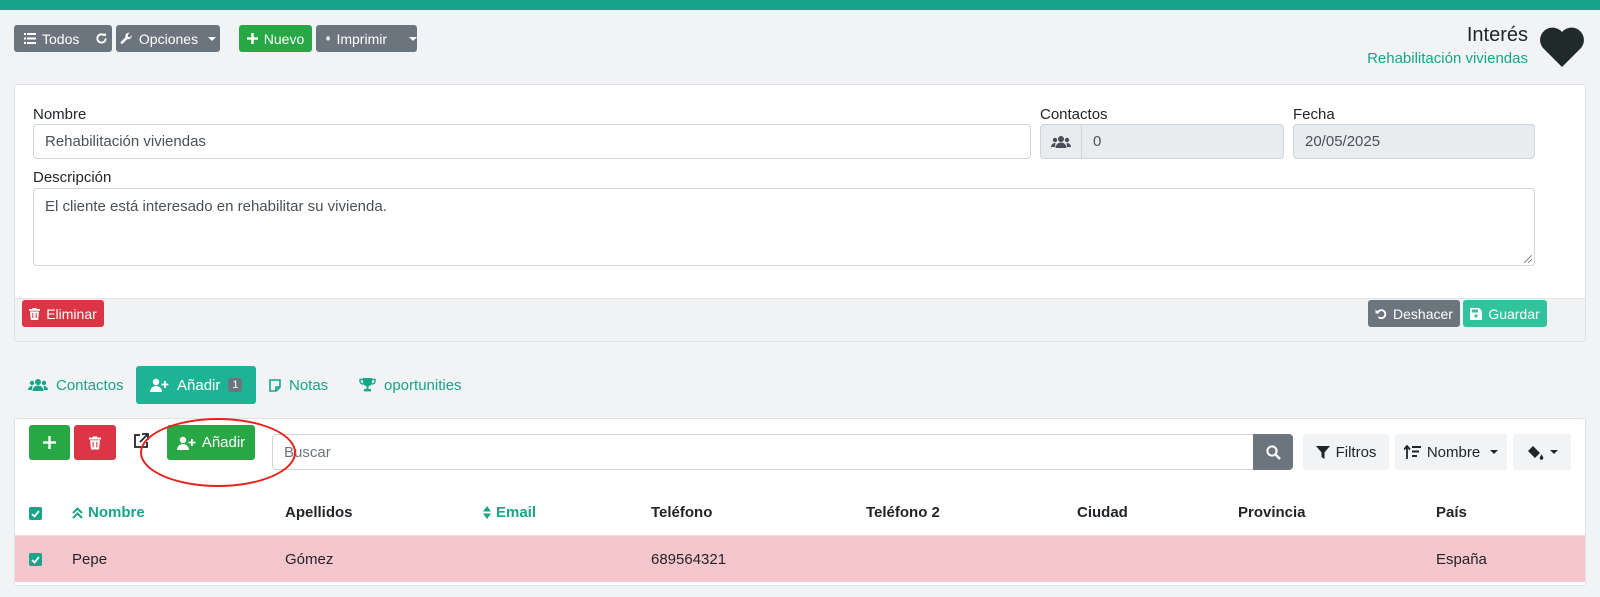  I want to click on column-header-apellidos: Apellidos, so click(319, 512).